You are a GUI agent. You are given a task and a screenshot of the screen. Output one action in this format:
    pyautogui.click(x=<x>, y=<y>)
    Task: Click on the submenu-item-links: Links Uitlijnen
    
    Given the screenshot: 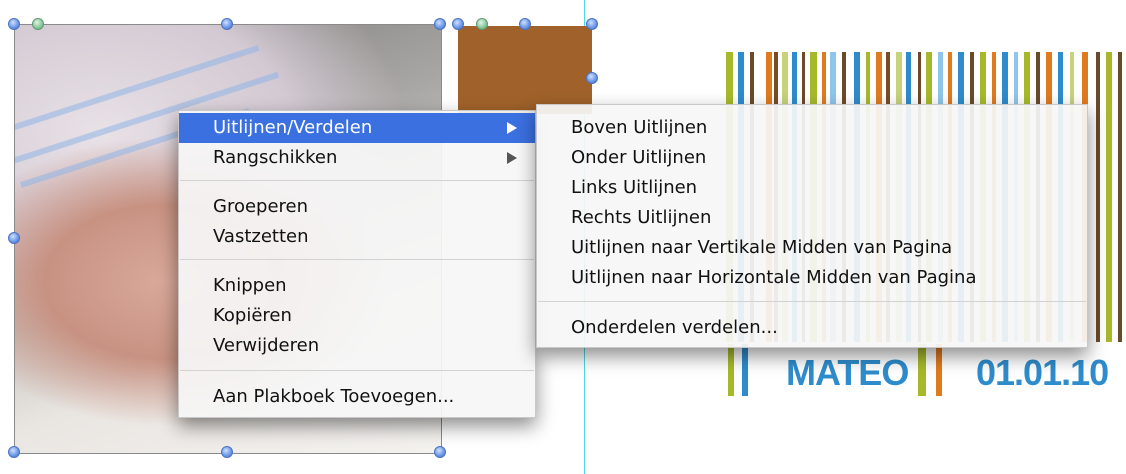 What is the action you would take?
    pyautogui.click(x=812, y=188)
    